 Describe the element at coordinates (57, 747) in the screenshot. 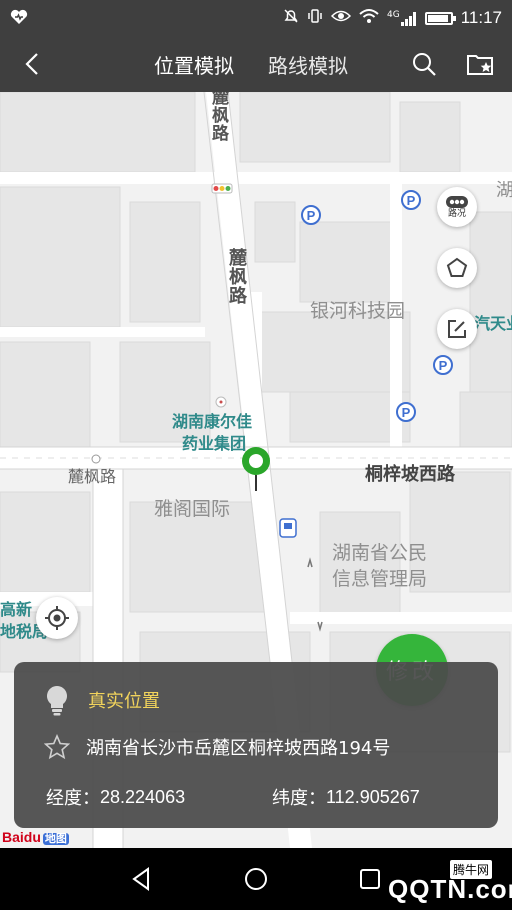

I see `star-icon` at that location.